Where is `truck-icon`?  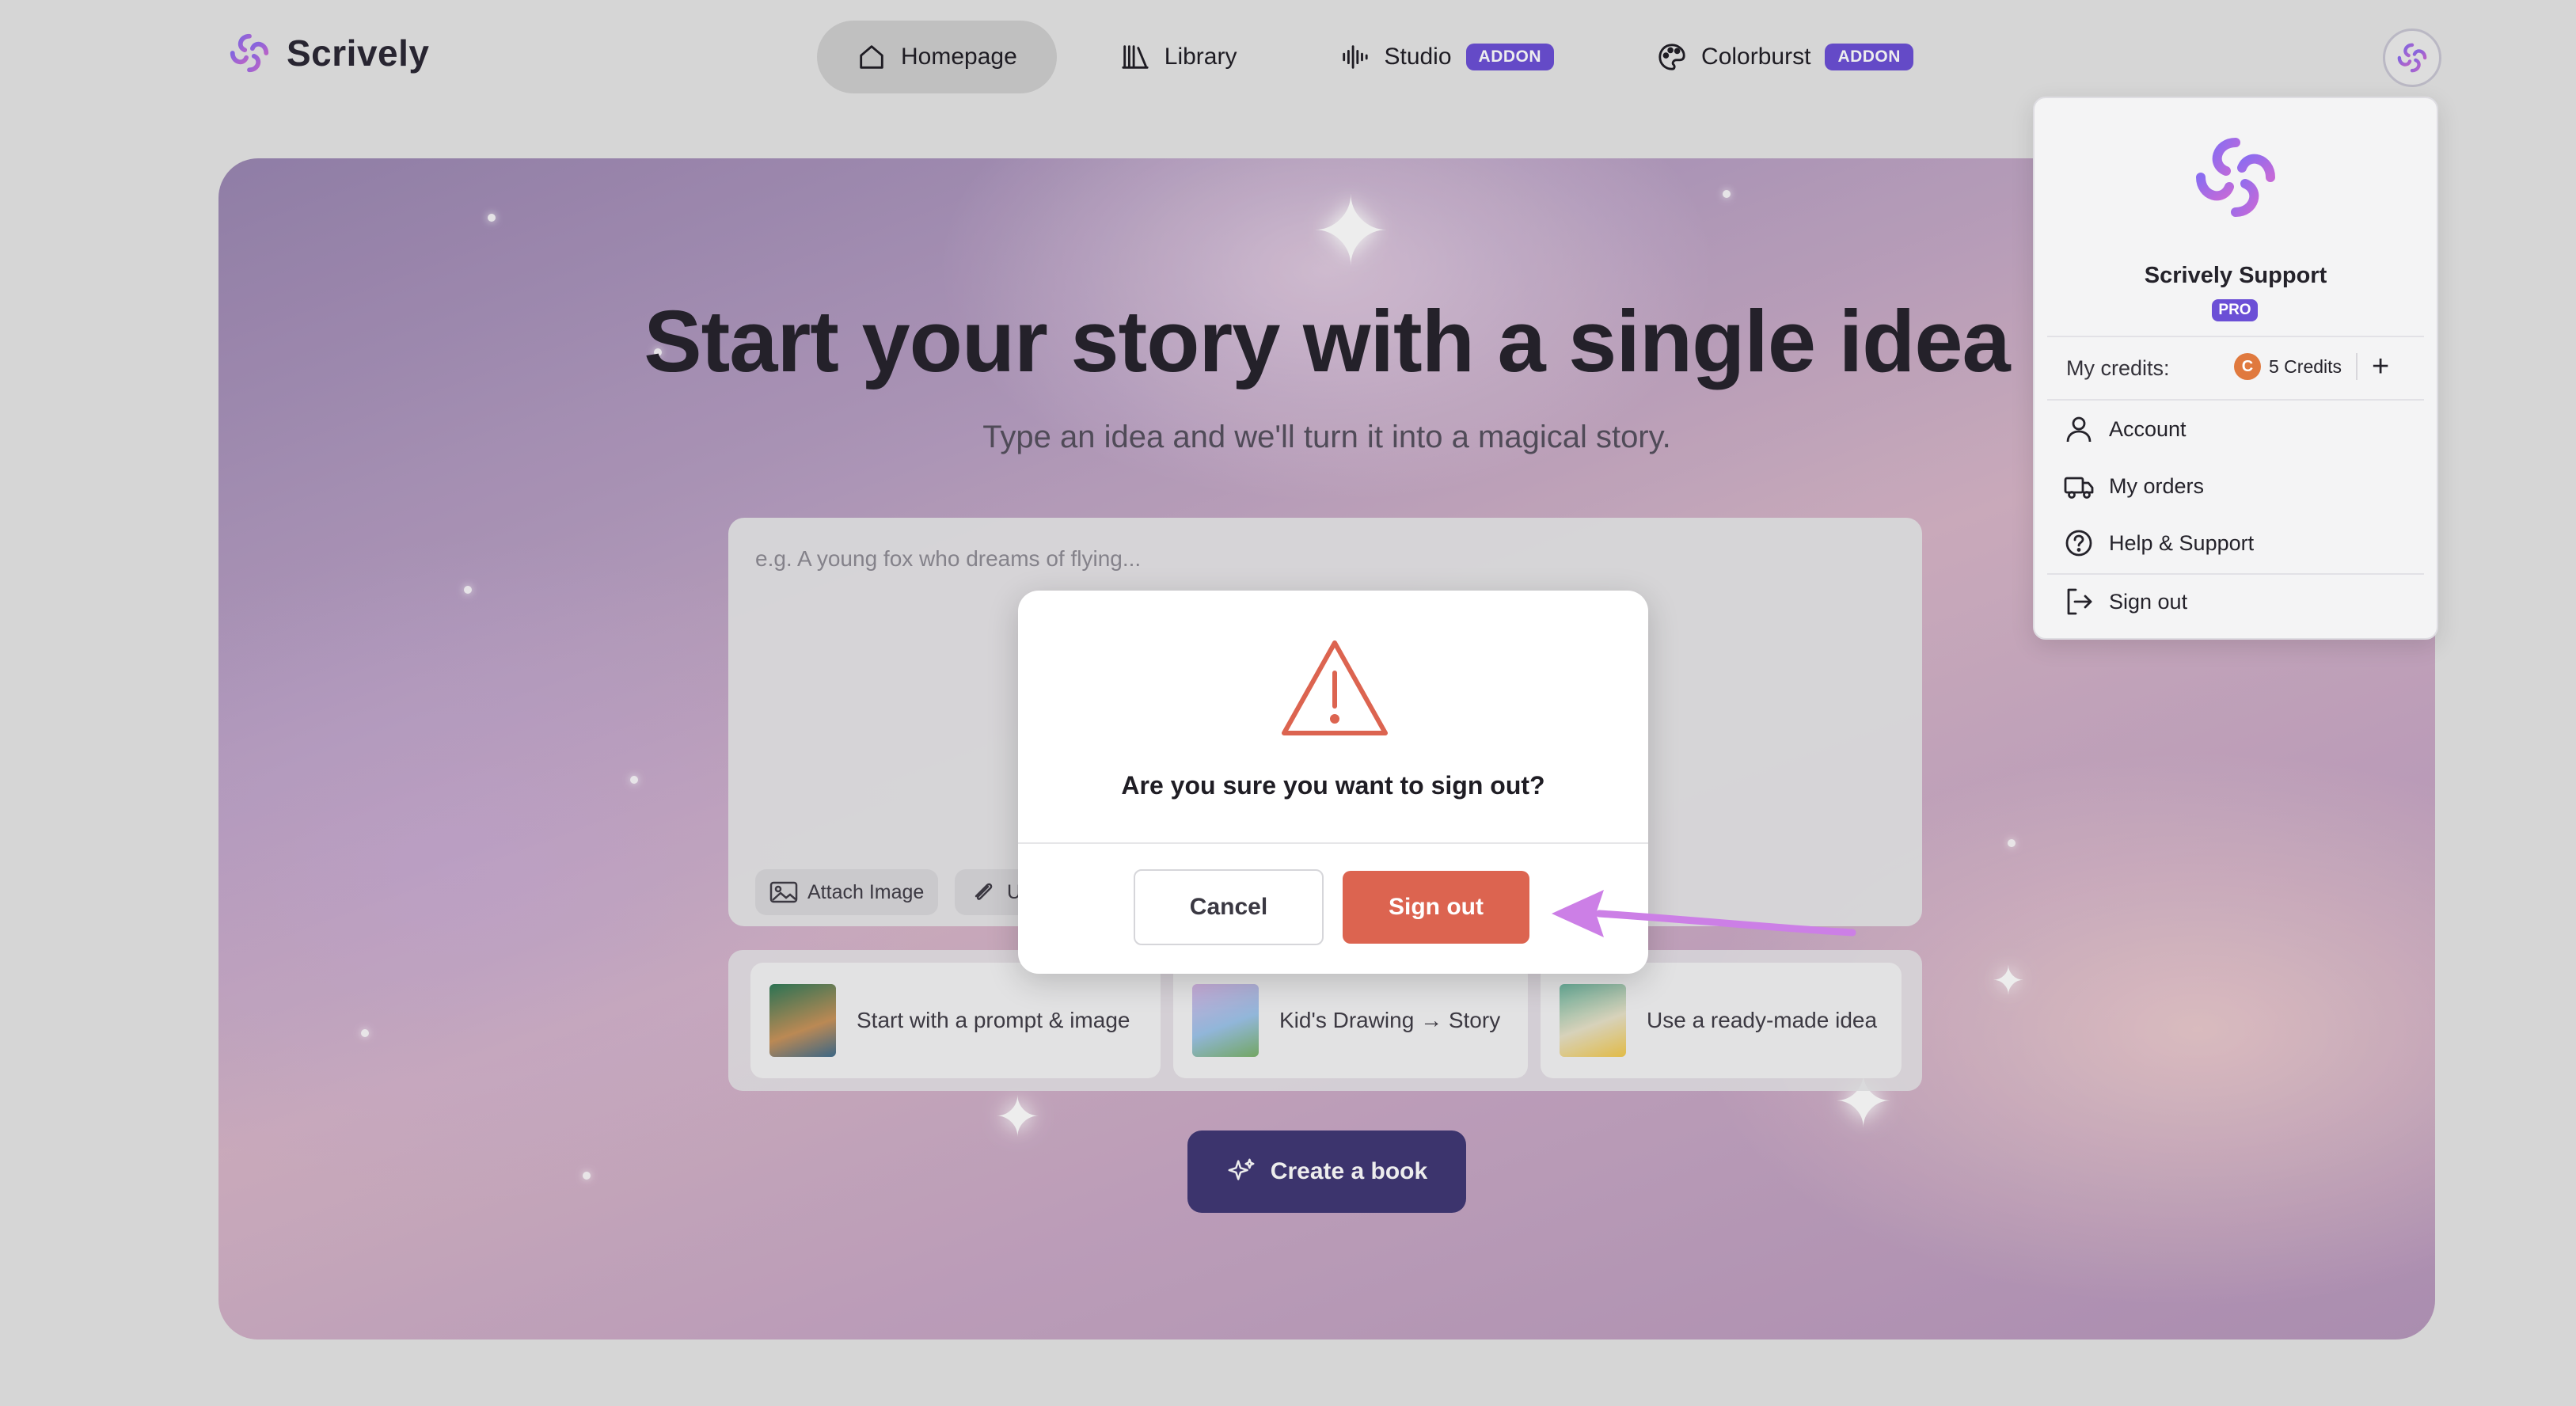
truck-icon is located at coordinates (2079, 488).